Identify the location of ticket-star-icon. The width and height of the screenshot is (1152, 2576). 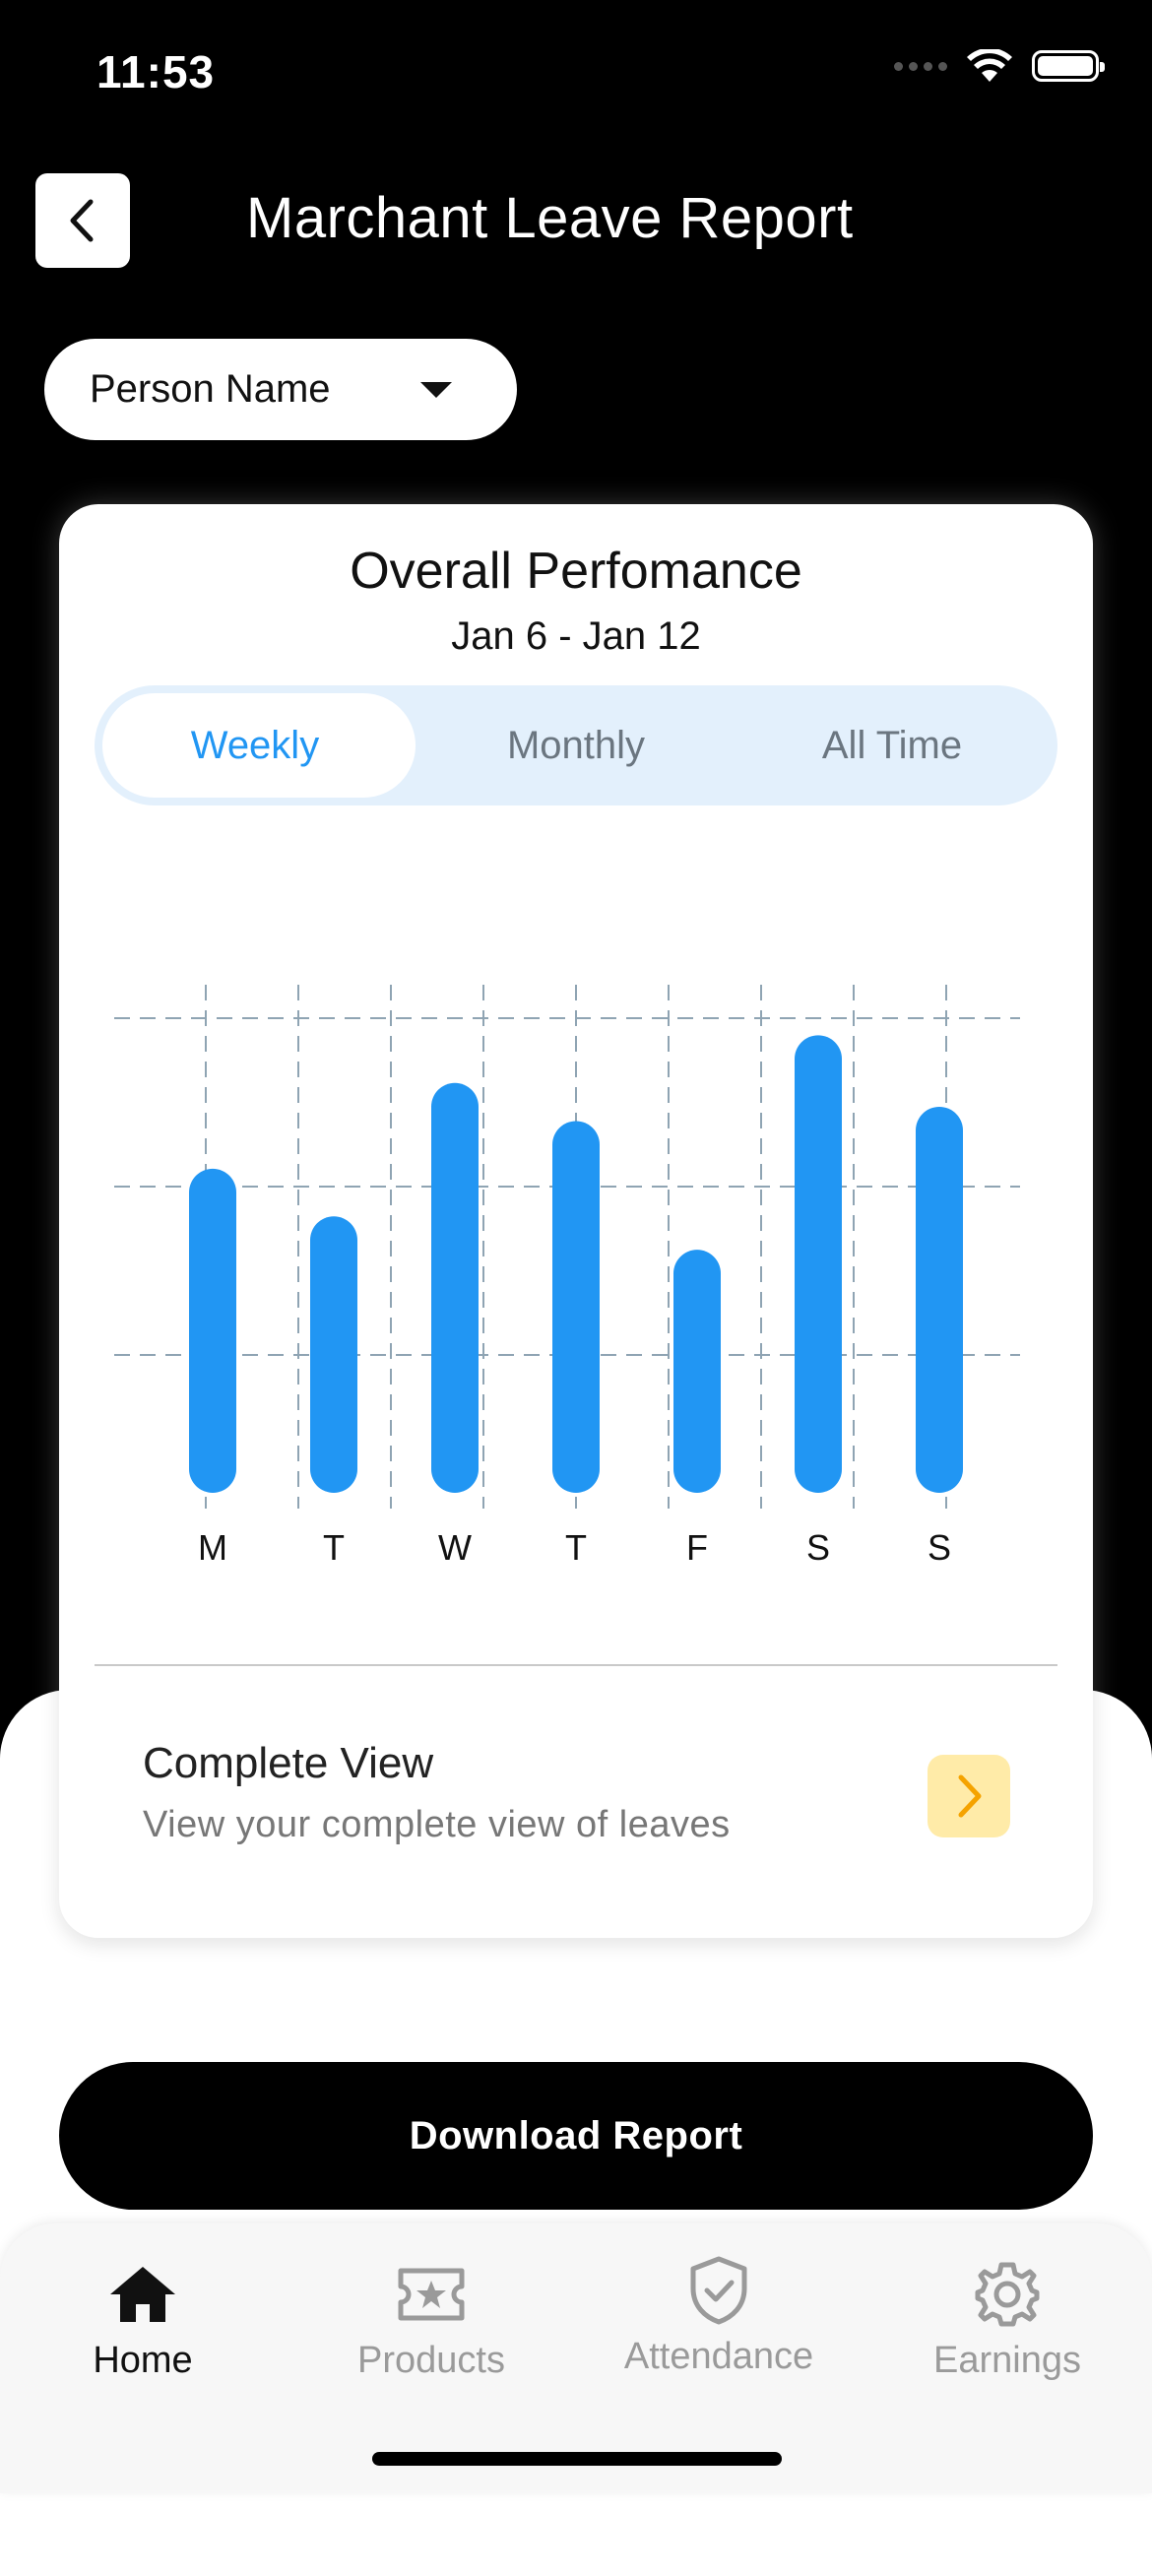
(431, 2294).